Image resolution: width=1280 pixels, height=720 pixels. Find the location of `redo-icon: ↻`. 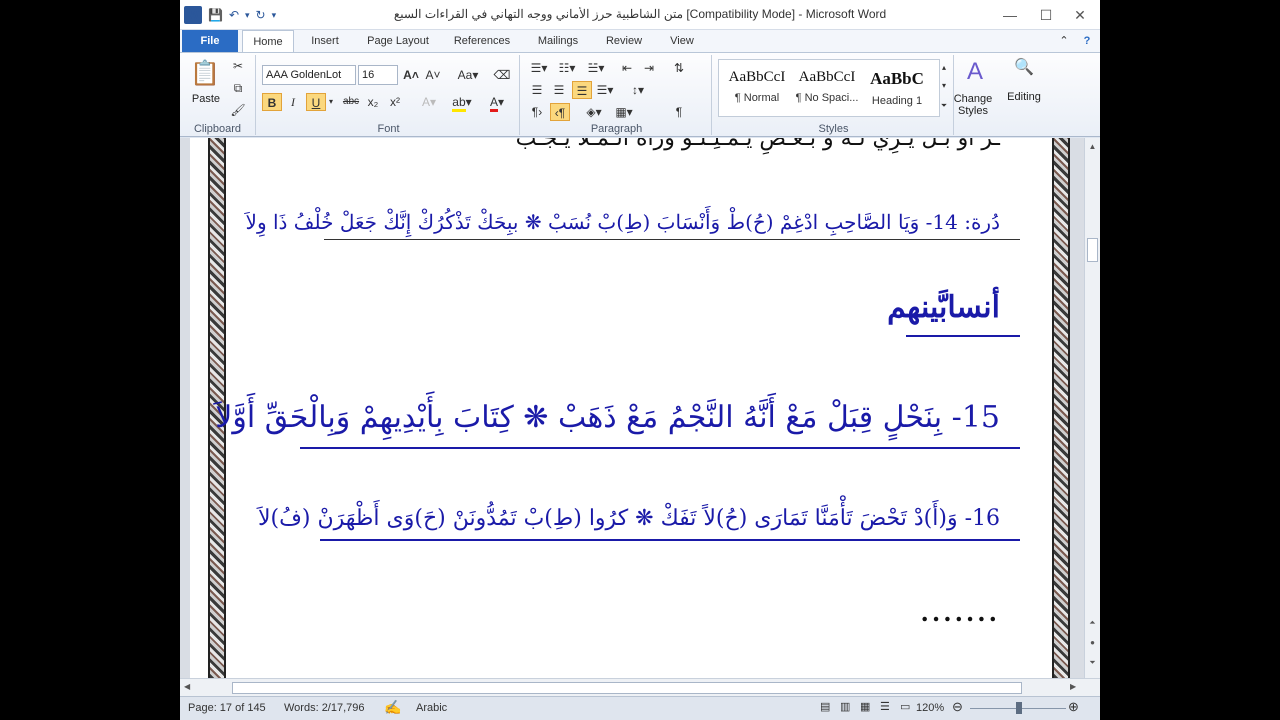

redo-icon: ↻ is located at coordinates (261, 15).